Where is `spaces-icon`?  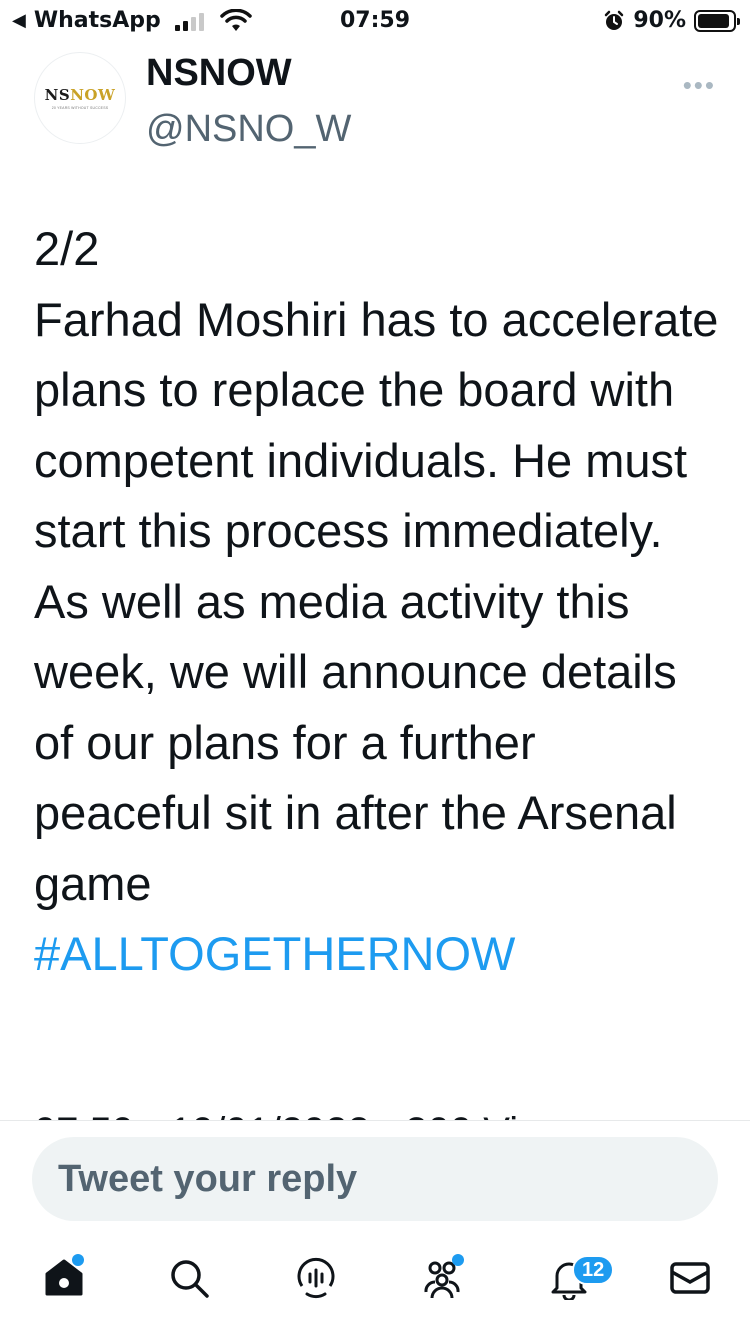
spaces-icon is located at coordinates (316, 1278).